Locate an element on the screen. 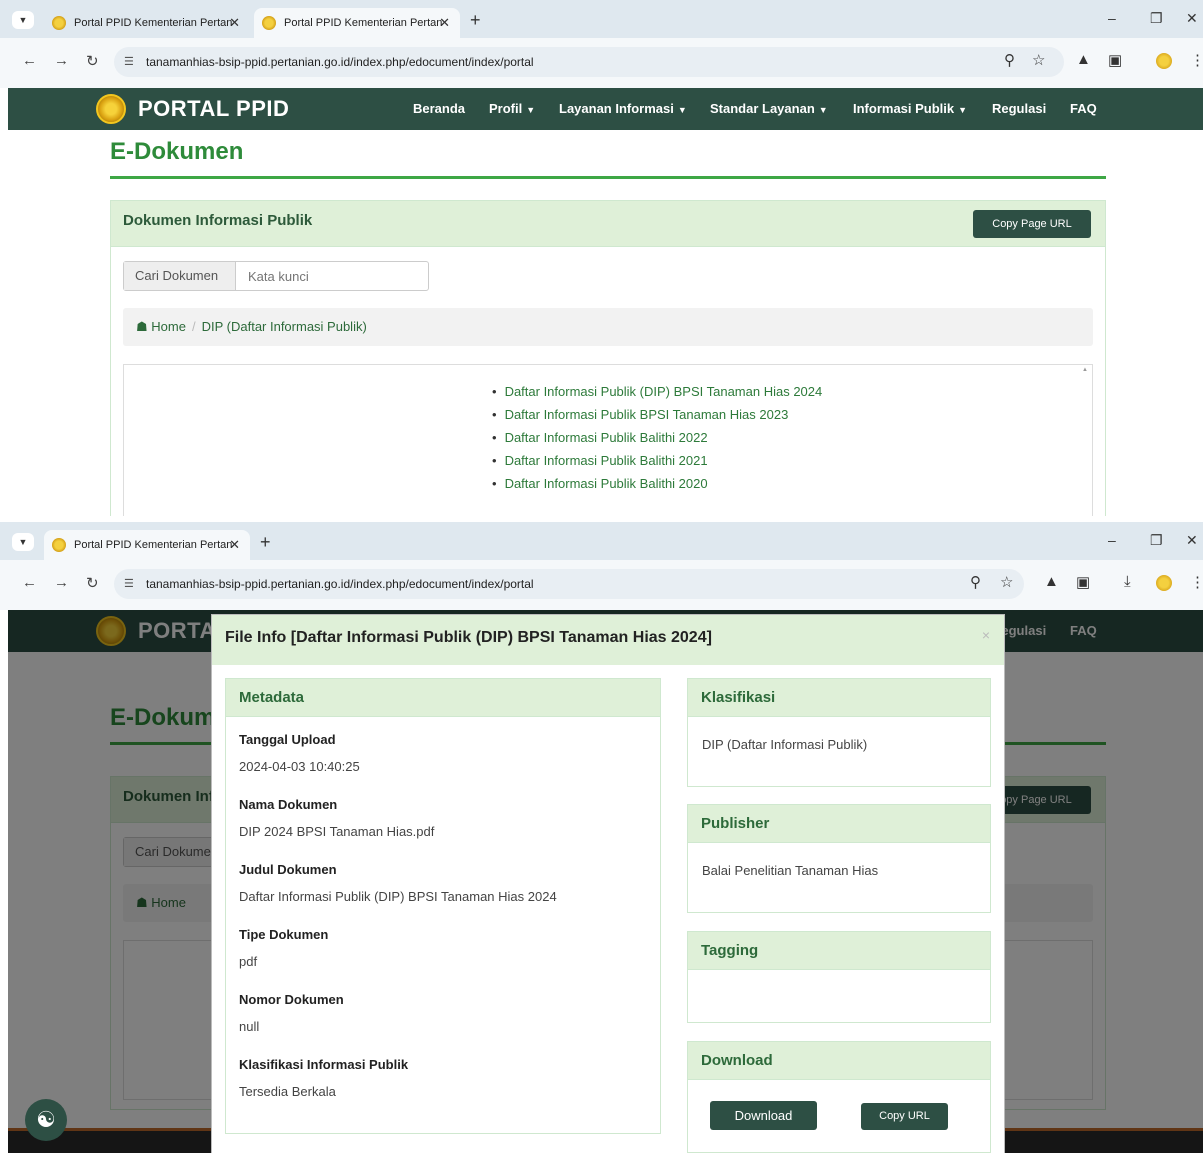 This screenshot has height=1153, width=1203. breadcrumb-home: ☗ Home is located at coordinates (161, 326).